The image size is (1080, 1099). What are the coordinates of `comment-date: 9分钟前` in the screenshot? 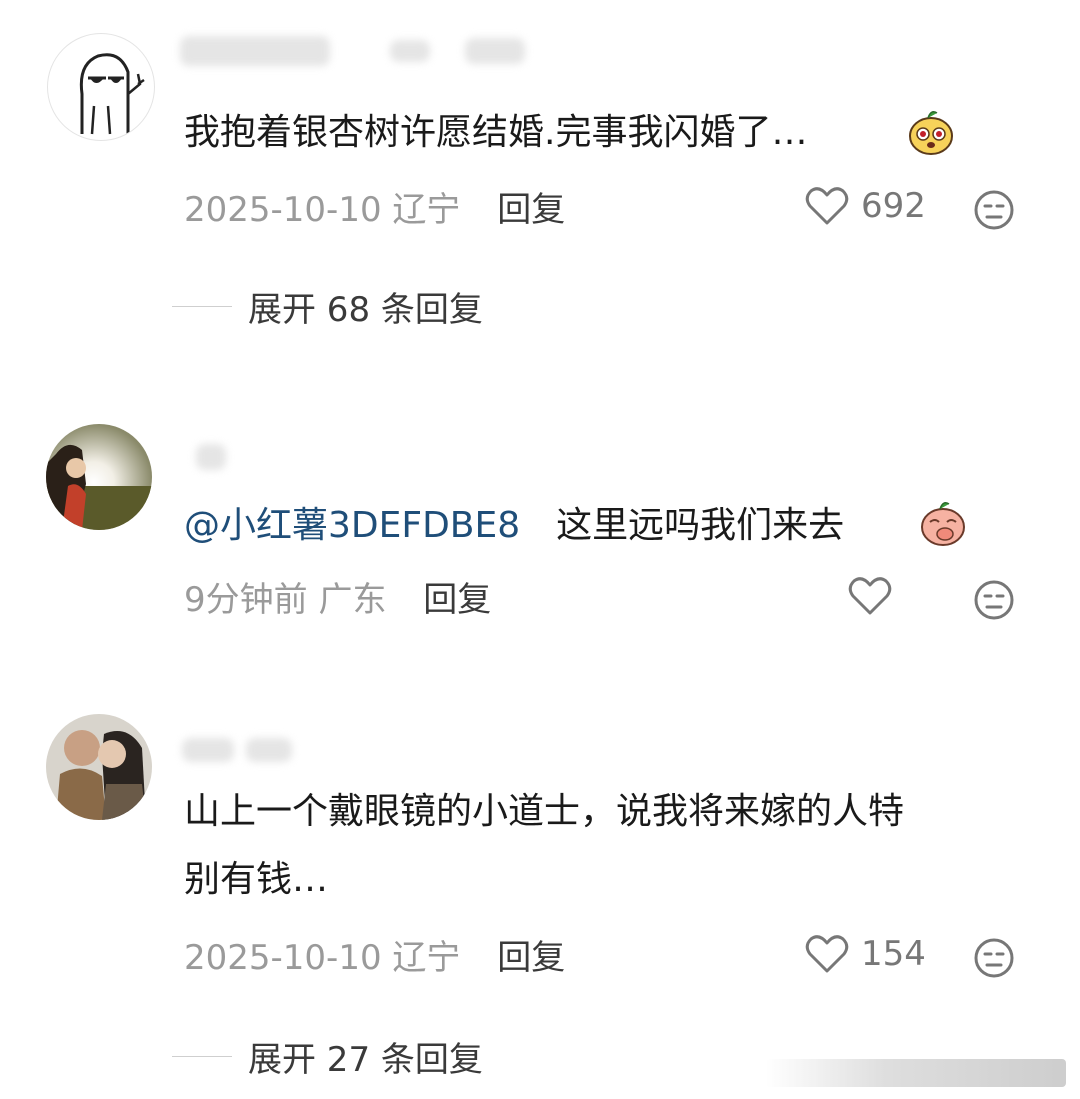 It's located at (246, 600).